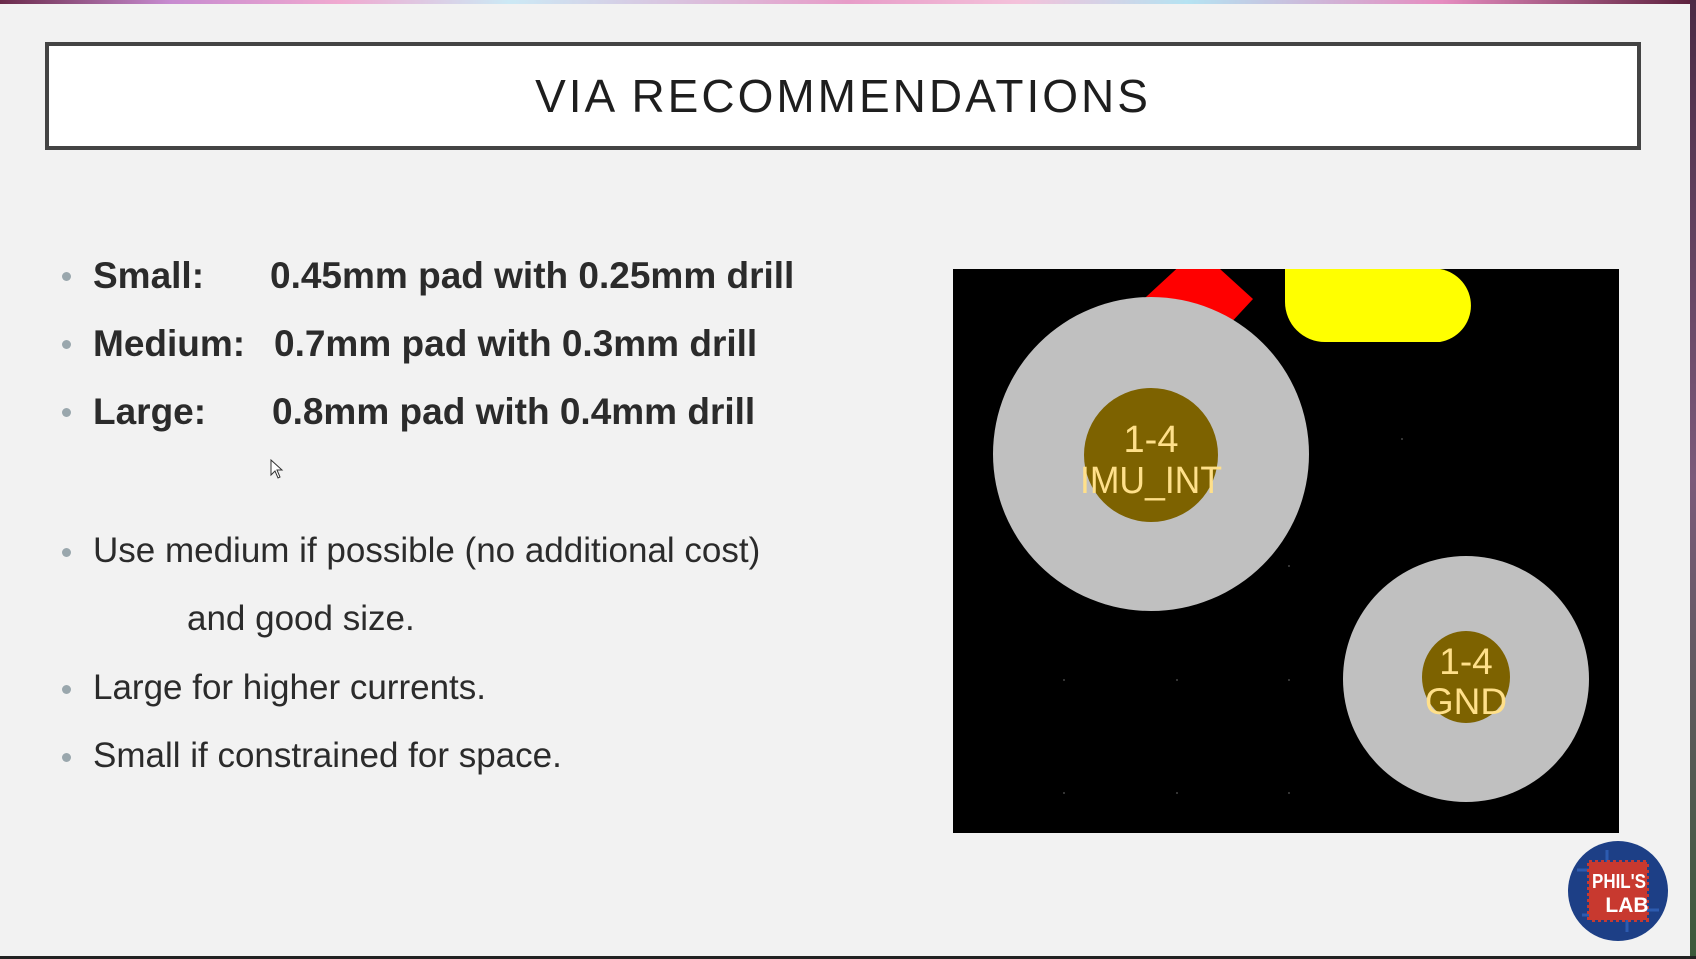 The width and height of the screenshot is (1696, 959). Describe the element at coordinates (516, 343) in the screenshot. I see `spec-value: 0.7mm pad with 0.3mm drill` at that location.